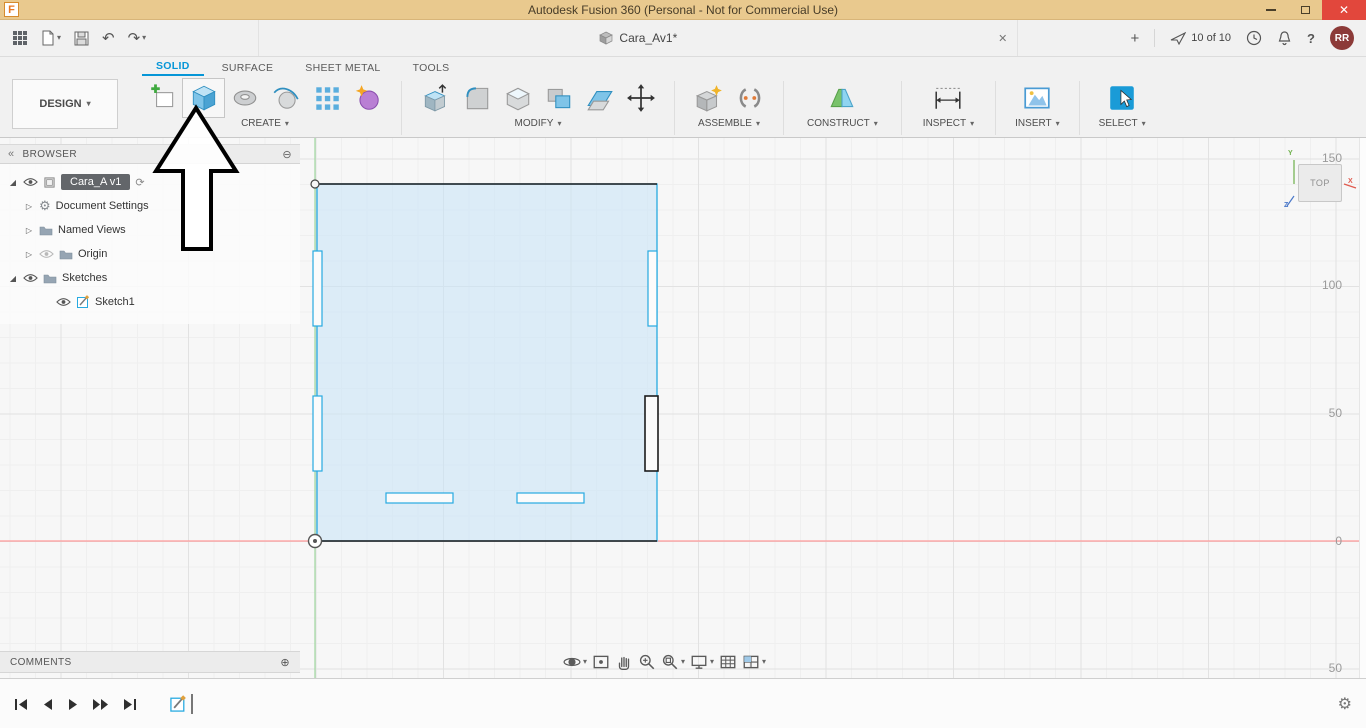 Image resolution: width=1366 pixels, height=728 pixels. Describe the element at coordinates (1305, 10) in the screenshot. I see `maximize-button` at that location.